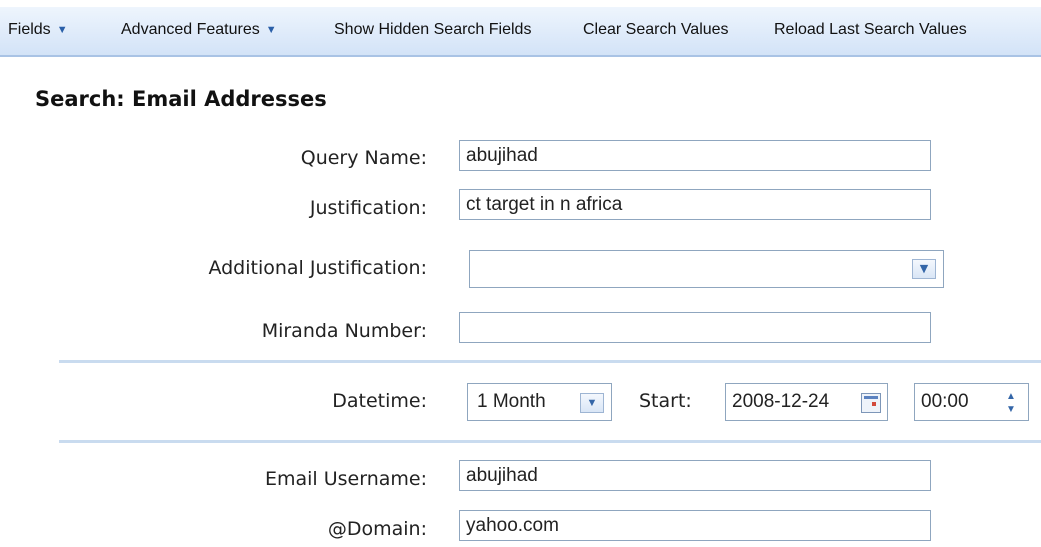 This screenshot has height=547, width=1041. What do you see at coordinates (665, 401) in the screenshot?
I see `start-label: Start:` at bounding box center [665, 401].